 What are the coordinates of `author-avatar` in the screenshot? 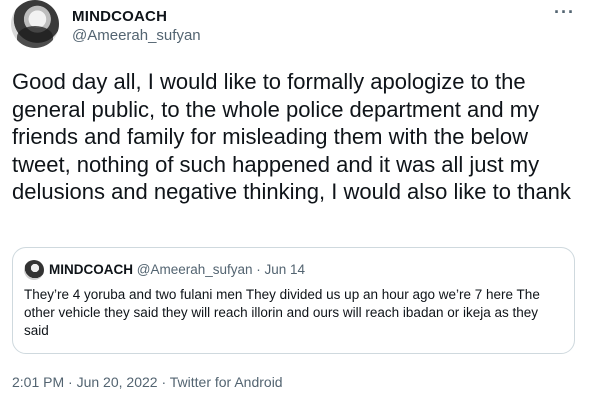 It's located at (35, 24).